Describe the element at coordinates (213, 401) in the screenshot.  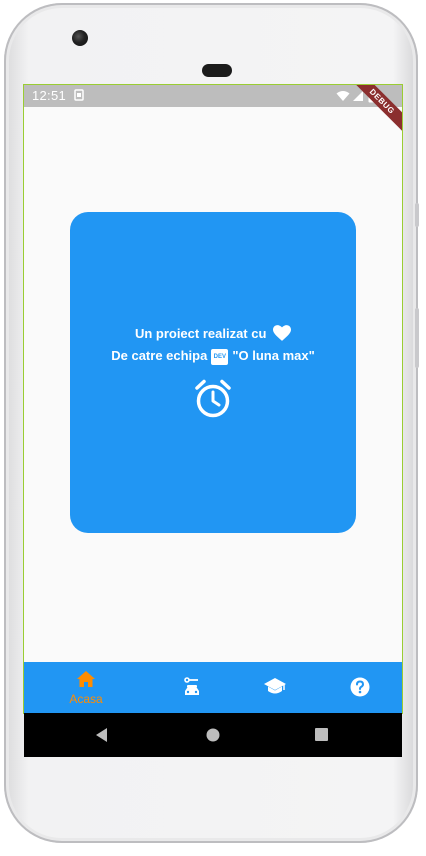
I see `alarm-clock-icon` at that location.